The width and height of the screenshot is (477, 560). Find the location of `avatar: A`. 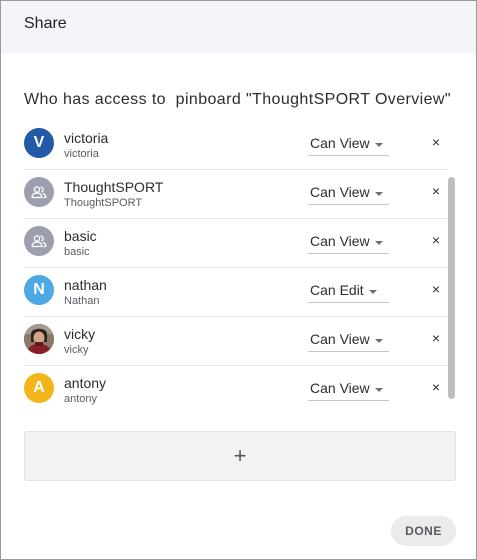

avatar: A is located at coordinates (39, 388).